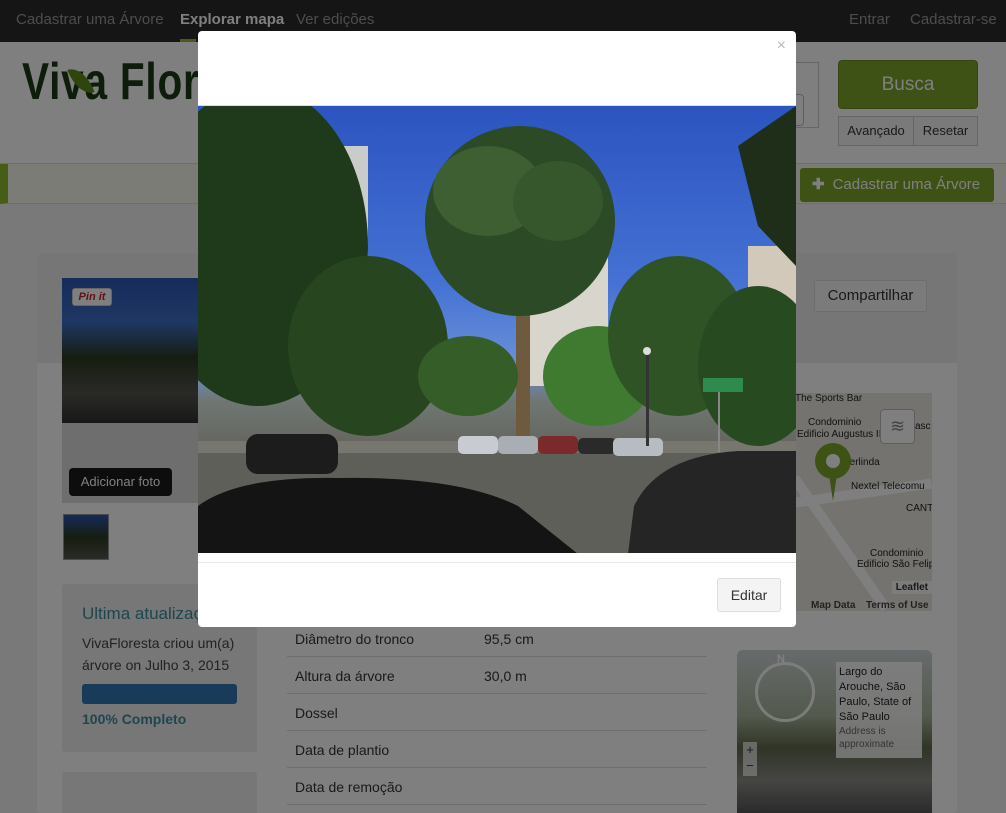  I want to click on edit-photo-button: Editar, so click(749, 595).